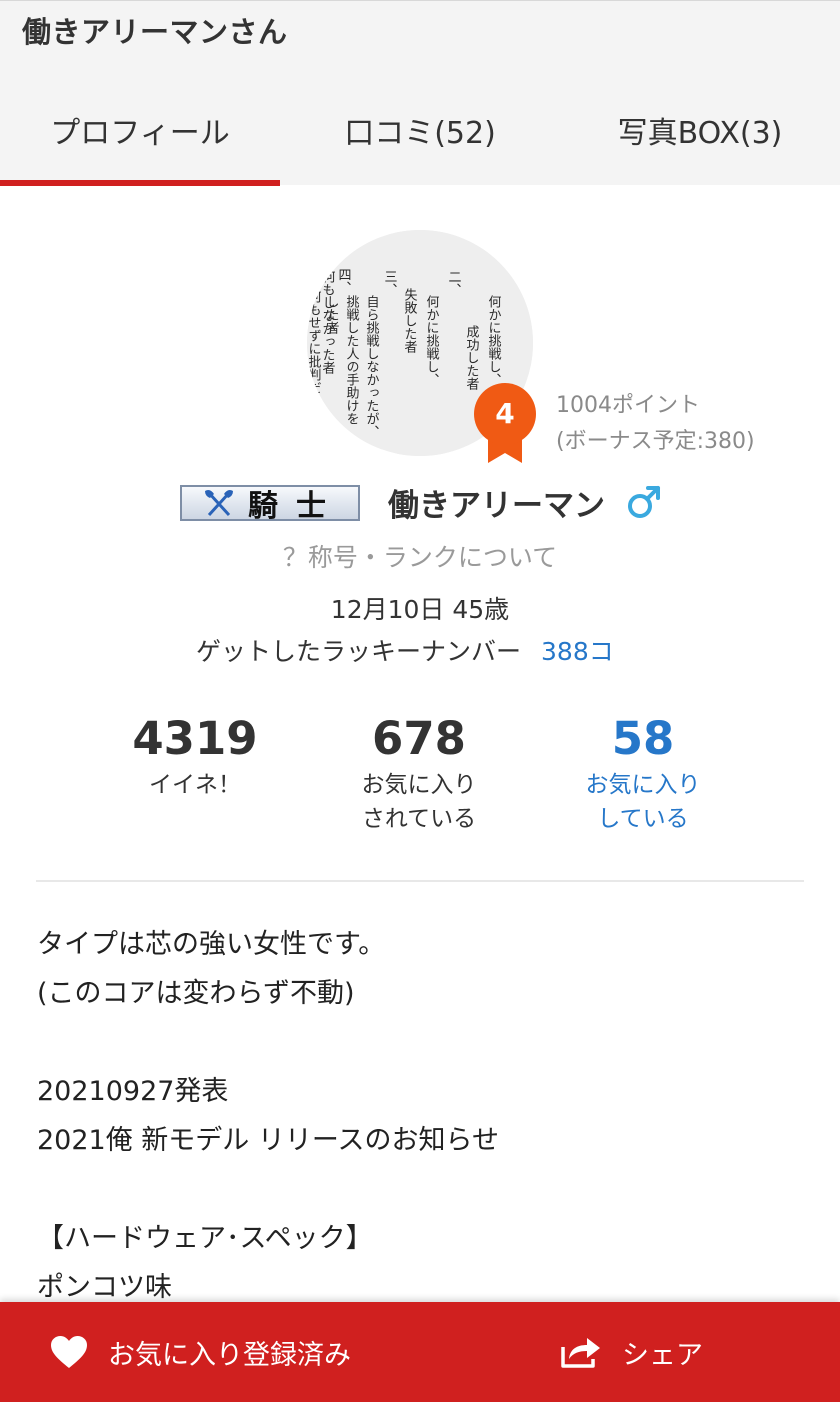 The height and width of the screenshot is (1402, 840). I want to click on lucky-number-row: ゲットしたラッキーナンバー 388コ, so click(405, 650).